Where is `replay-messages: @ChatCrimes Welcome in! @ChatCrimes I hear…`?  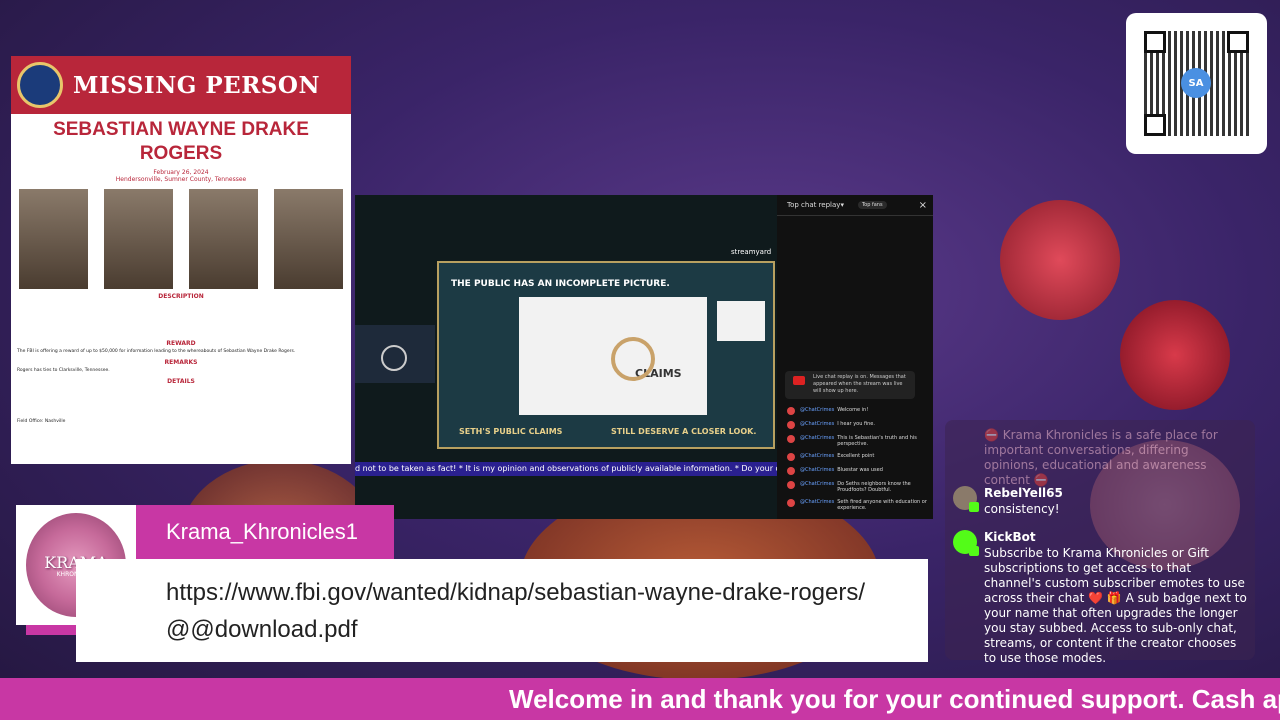 replay-messages: @ChatCrimes Welcome in! @ChatCrimes I hear… is located at coordinates (857, 462).